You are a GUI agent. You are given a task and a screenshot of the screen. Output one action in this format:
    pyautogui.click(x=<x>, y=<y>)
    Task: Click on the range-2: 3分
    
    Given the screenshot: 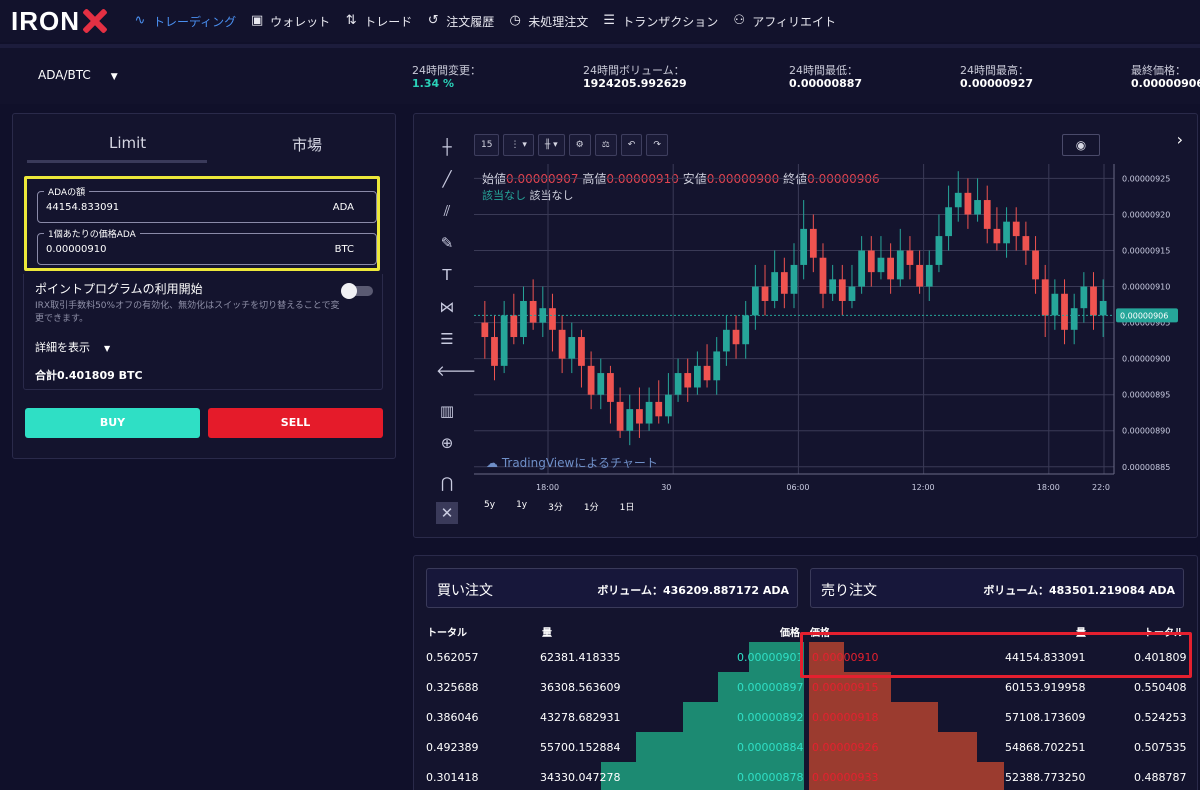 What is the action you would take?
    pyautogui.click(x=555, y=506)
    